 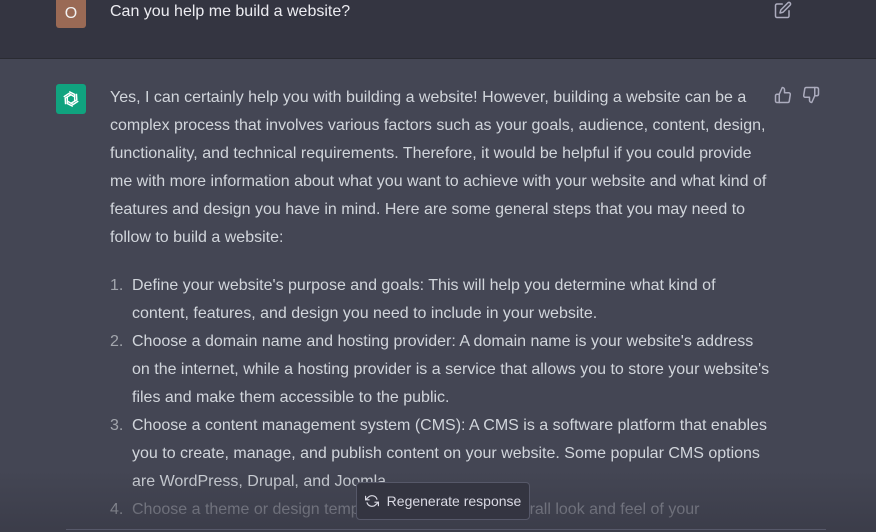 I want to click on assistant-avatar, so click(x=71, y=99).